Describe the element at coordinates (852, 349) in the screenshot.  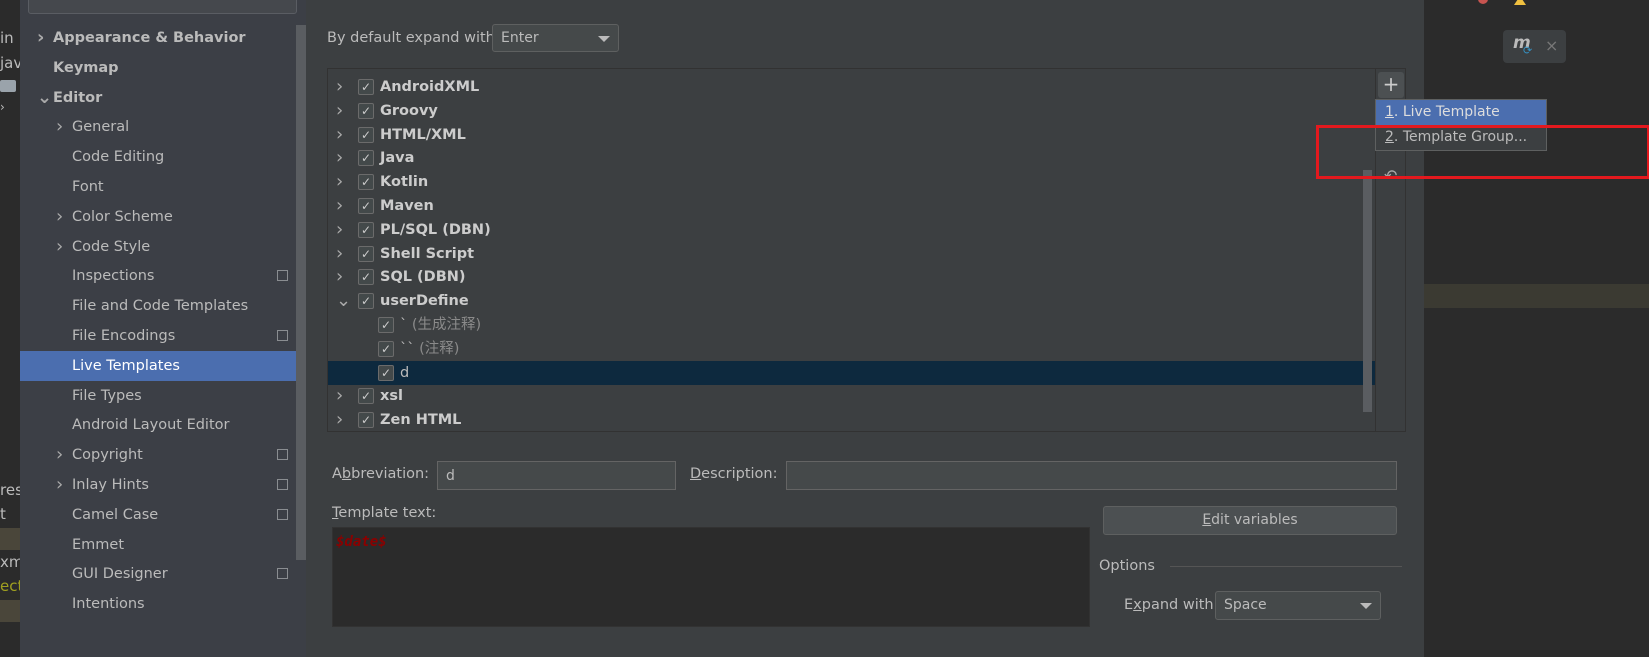
I see `template-row: ✓ `` (注释)` at that location.